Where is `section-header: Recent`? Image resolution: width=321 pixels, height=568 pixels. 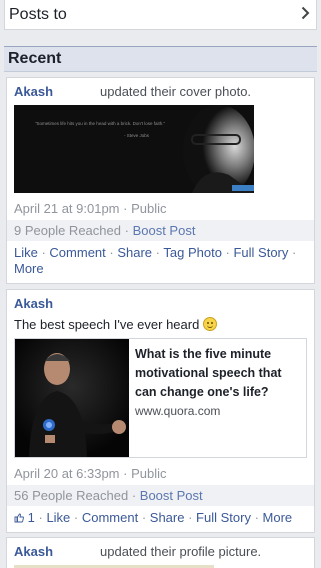 section-header: Recent is located at coordinates (160, 59).